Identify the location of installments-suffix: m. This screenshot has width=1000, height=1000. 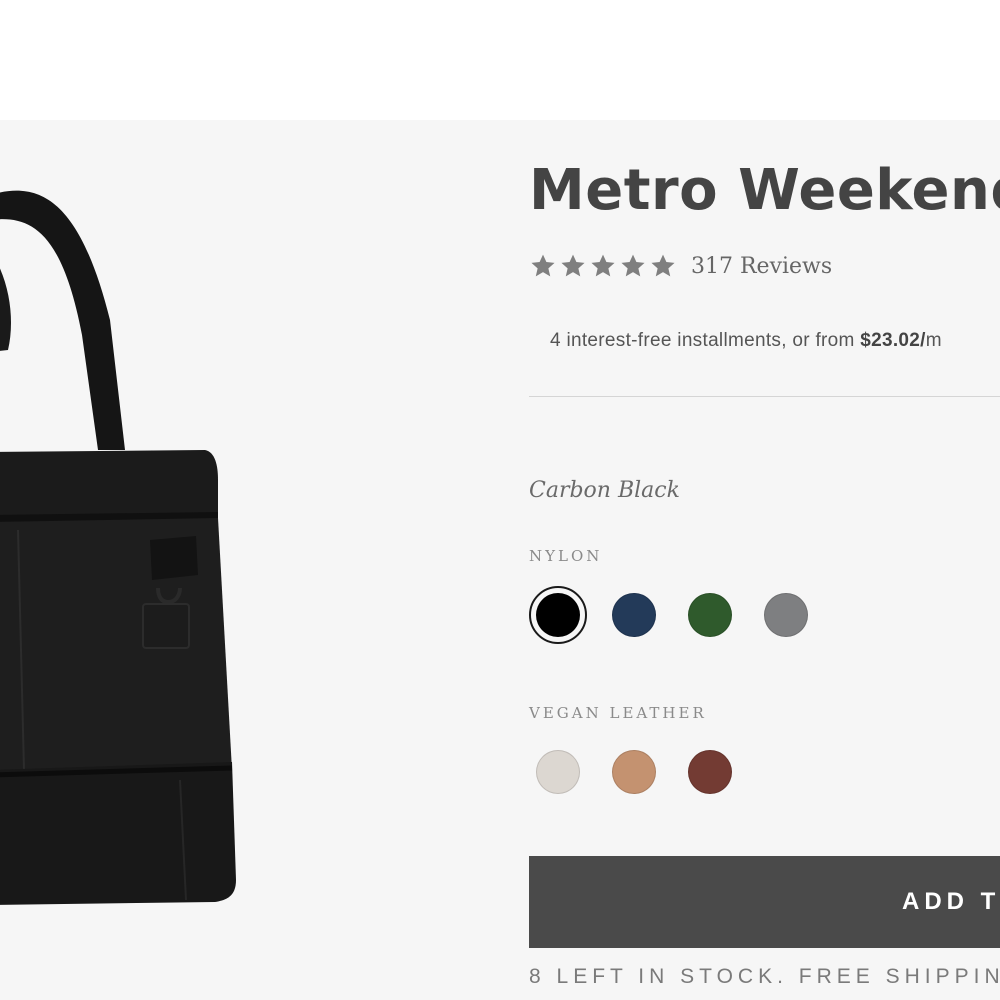
(933, 340).